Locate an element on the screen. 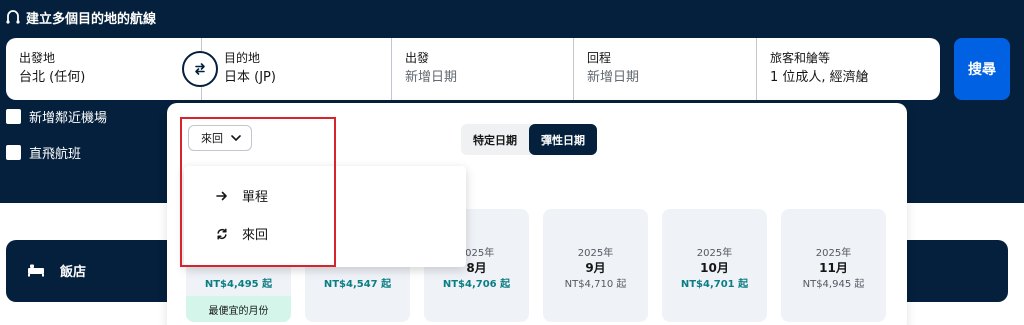 This screenshot has width=1024, height=325. direct-flights-label: 直飛航班 is located at coordinates (55, 154).